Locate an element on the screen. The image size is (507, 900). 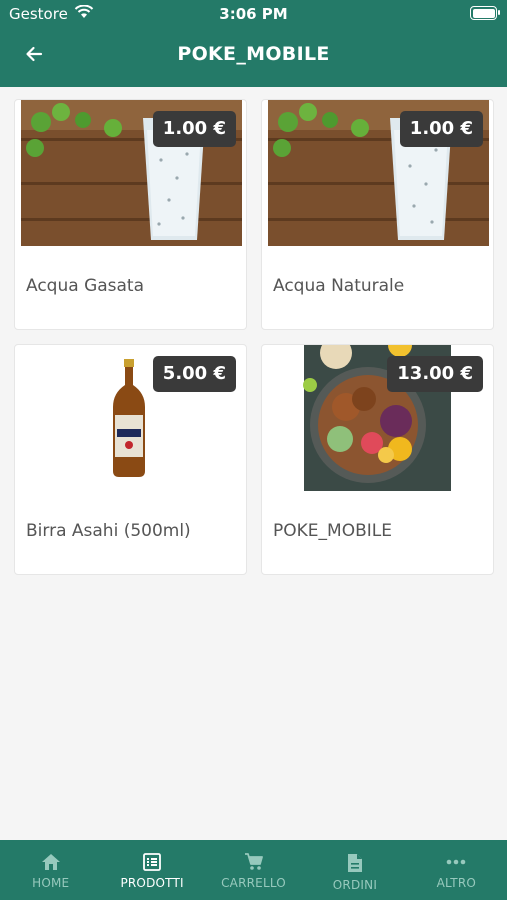
status-time: 3:06 PM is located at coordinates (253, 14).